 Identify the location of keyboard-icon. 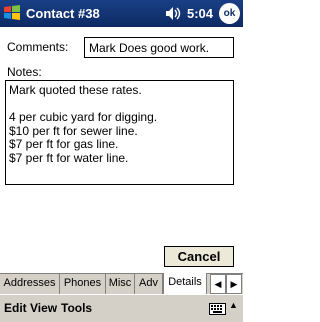
(217, 309).